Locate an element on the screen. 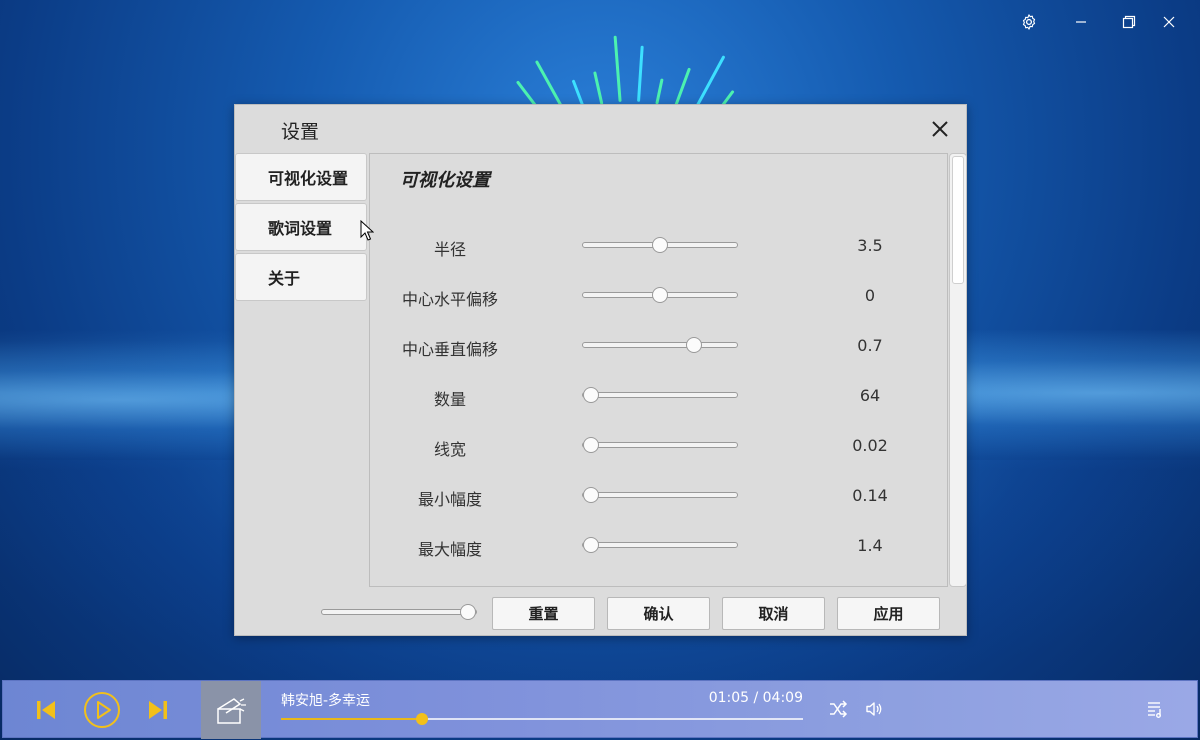 The width and height of the screenshot is (1200, 740). play-button is located at coordinates (102, 710).